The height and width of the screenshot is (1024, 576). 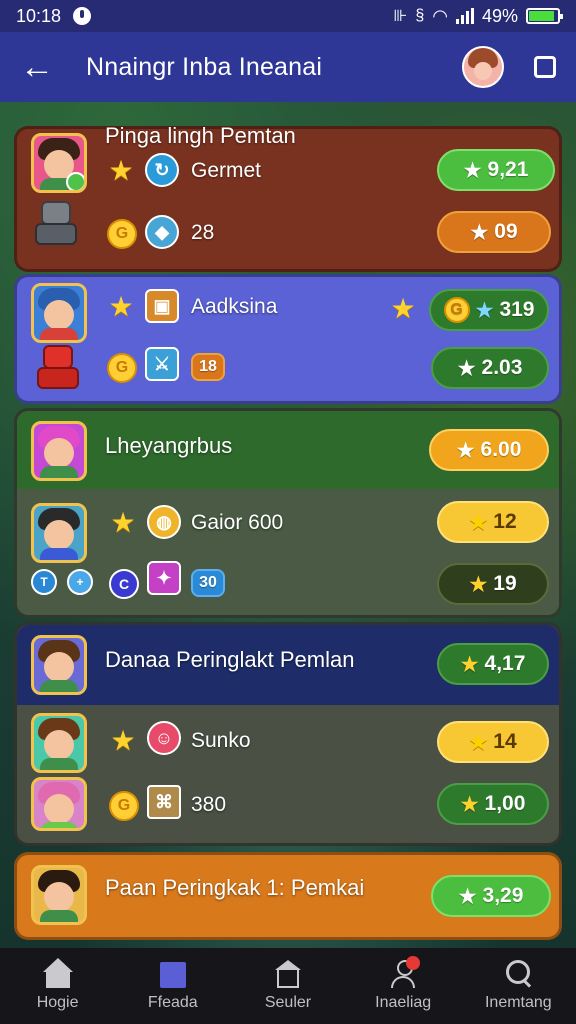 What do you see at coordinates (75, 181) in the screenshot?
I see `badge-icon` at bounding box center [75, 181].